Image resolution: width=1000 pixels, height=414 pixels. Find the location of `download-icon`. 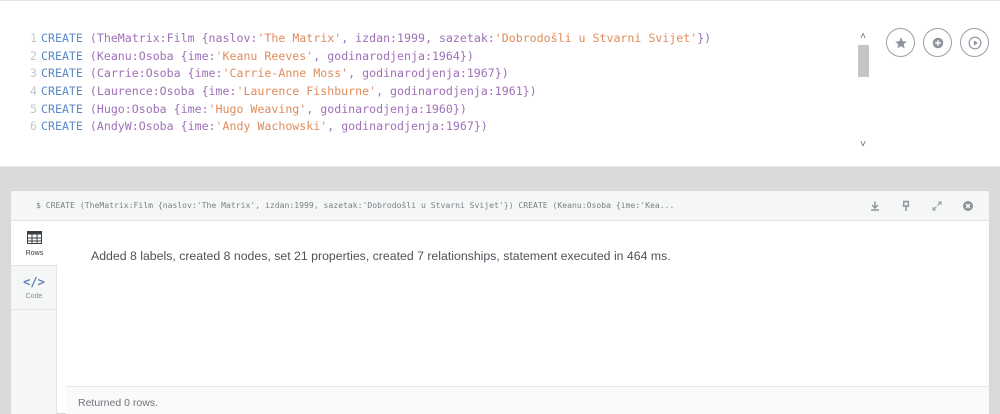

download-icon is located at coordinates (874, 206).